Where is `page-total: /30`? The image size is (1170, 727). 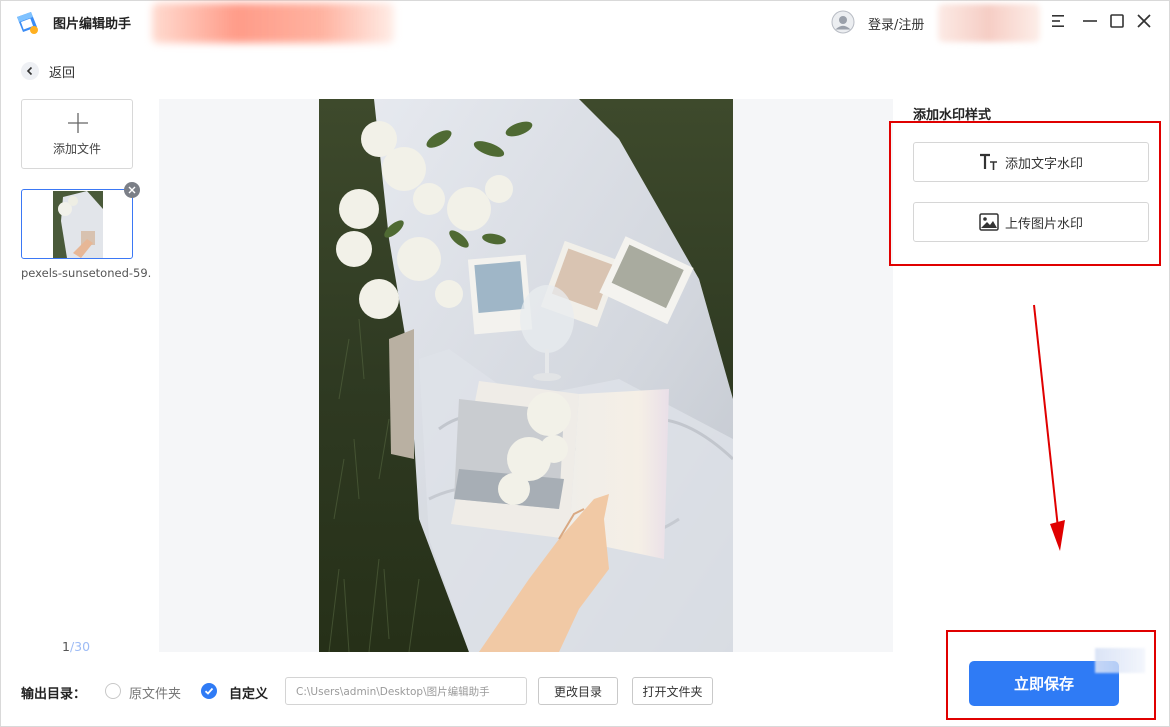
page-total: /30 is located at coordinates (80, 646).